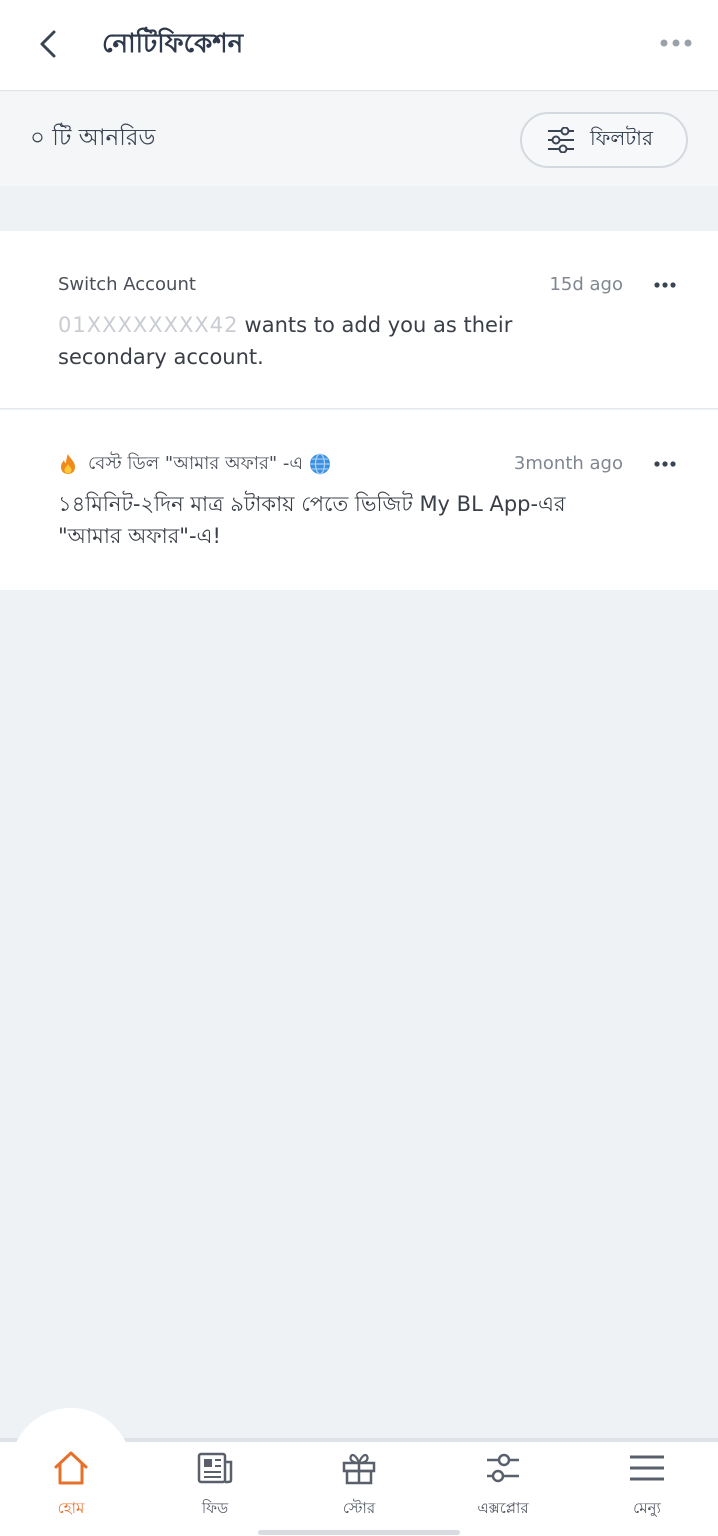 The height and width of the screenshot is (1536, 718). Describe the element at coordinates (71, 1488) in the screenshot. I see `nav-home: হোম` at that location.